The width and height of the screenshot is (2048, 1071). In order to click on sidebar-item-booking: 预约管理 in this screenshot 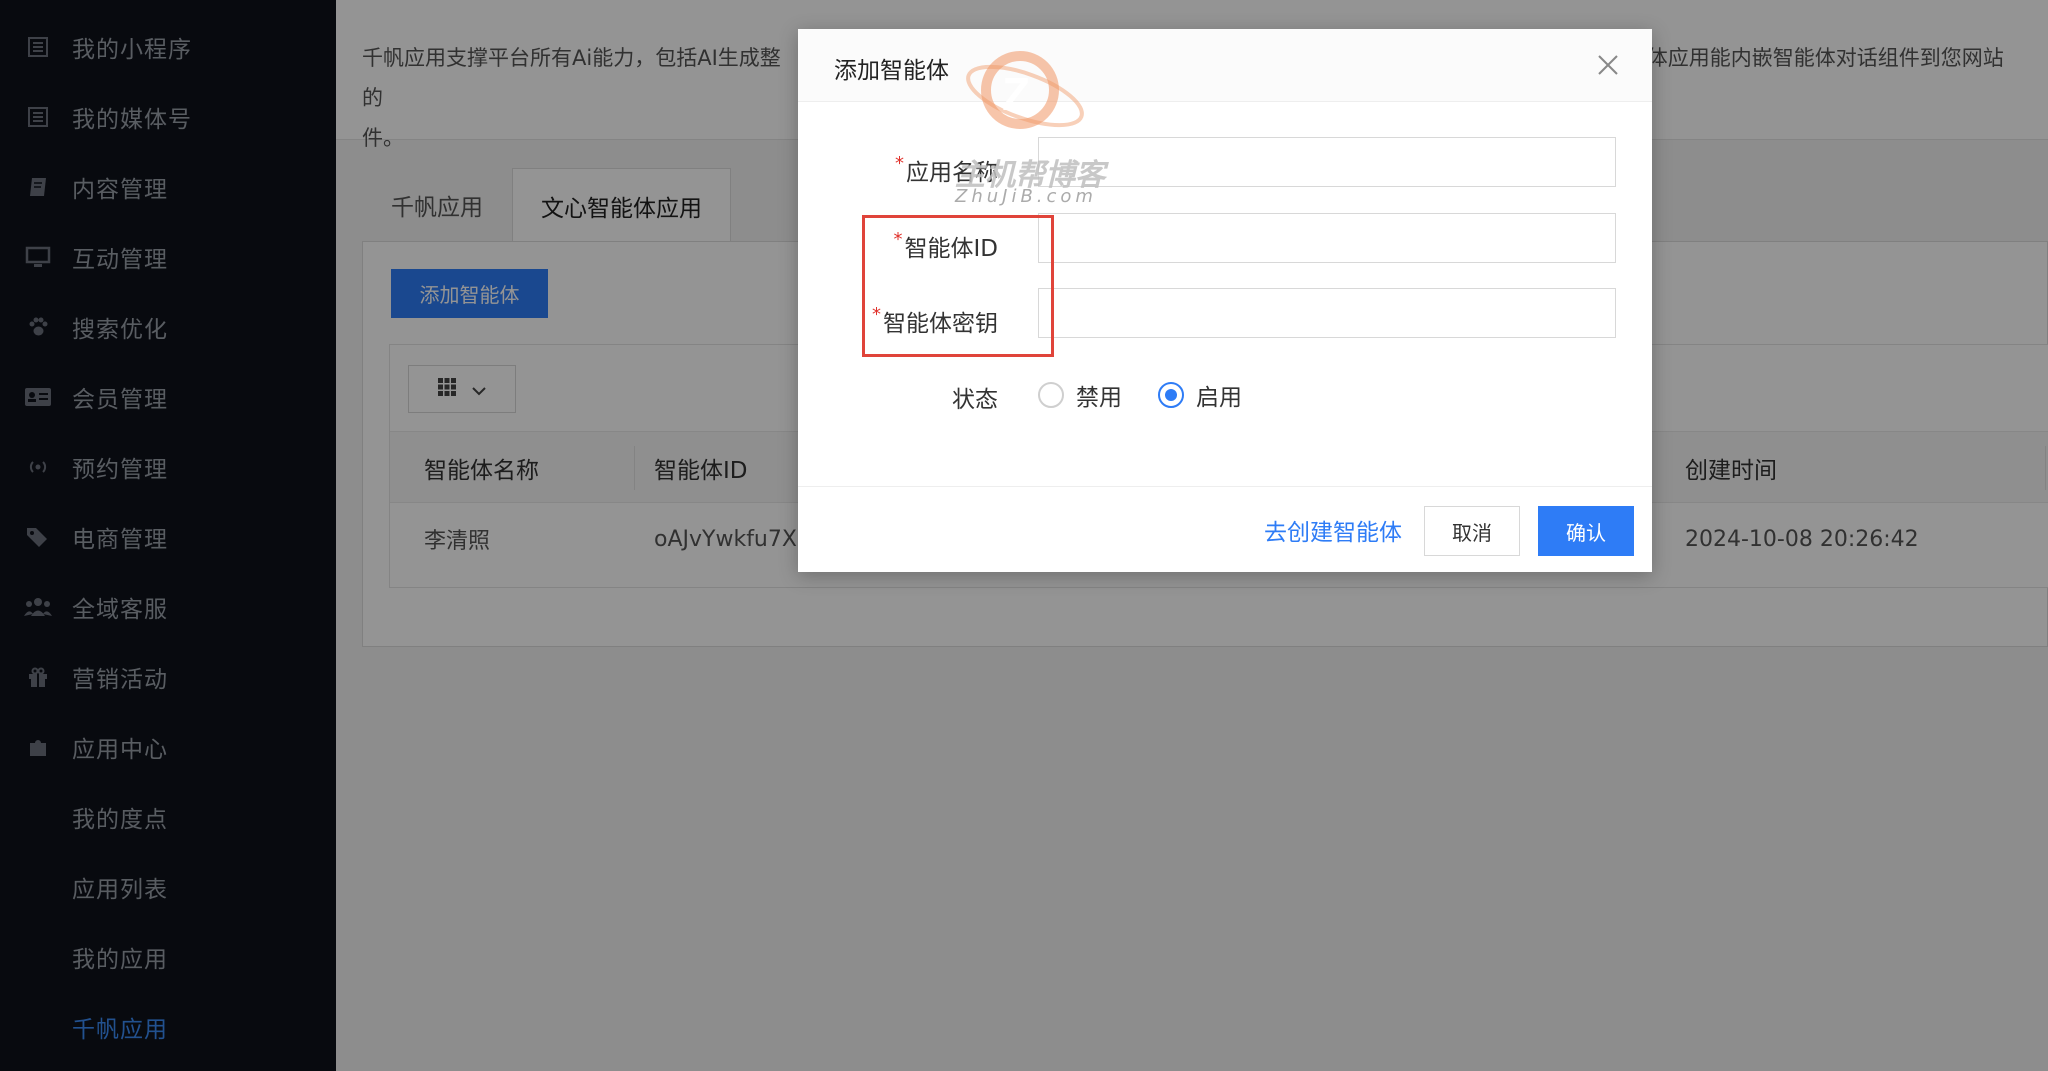, I will do `click(168, 467)`.